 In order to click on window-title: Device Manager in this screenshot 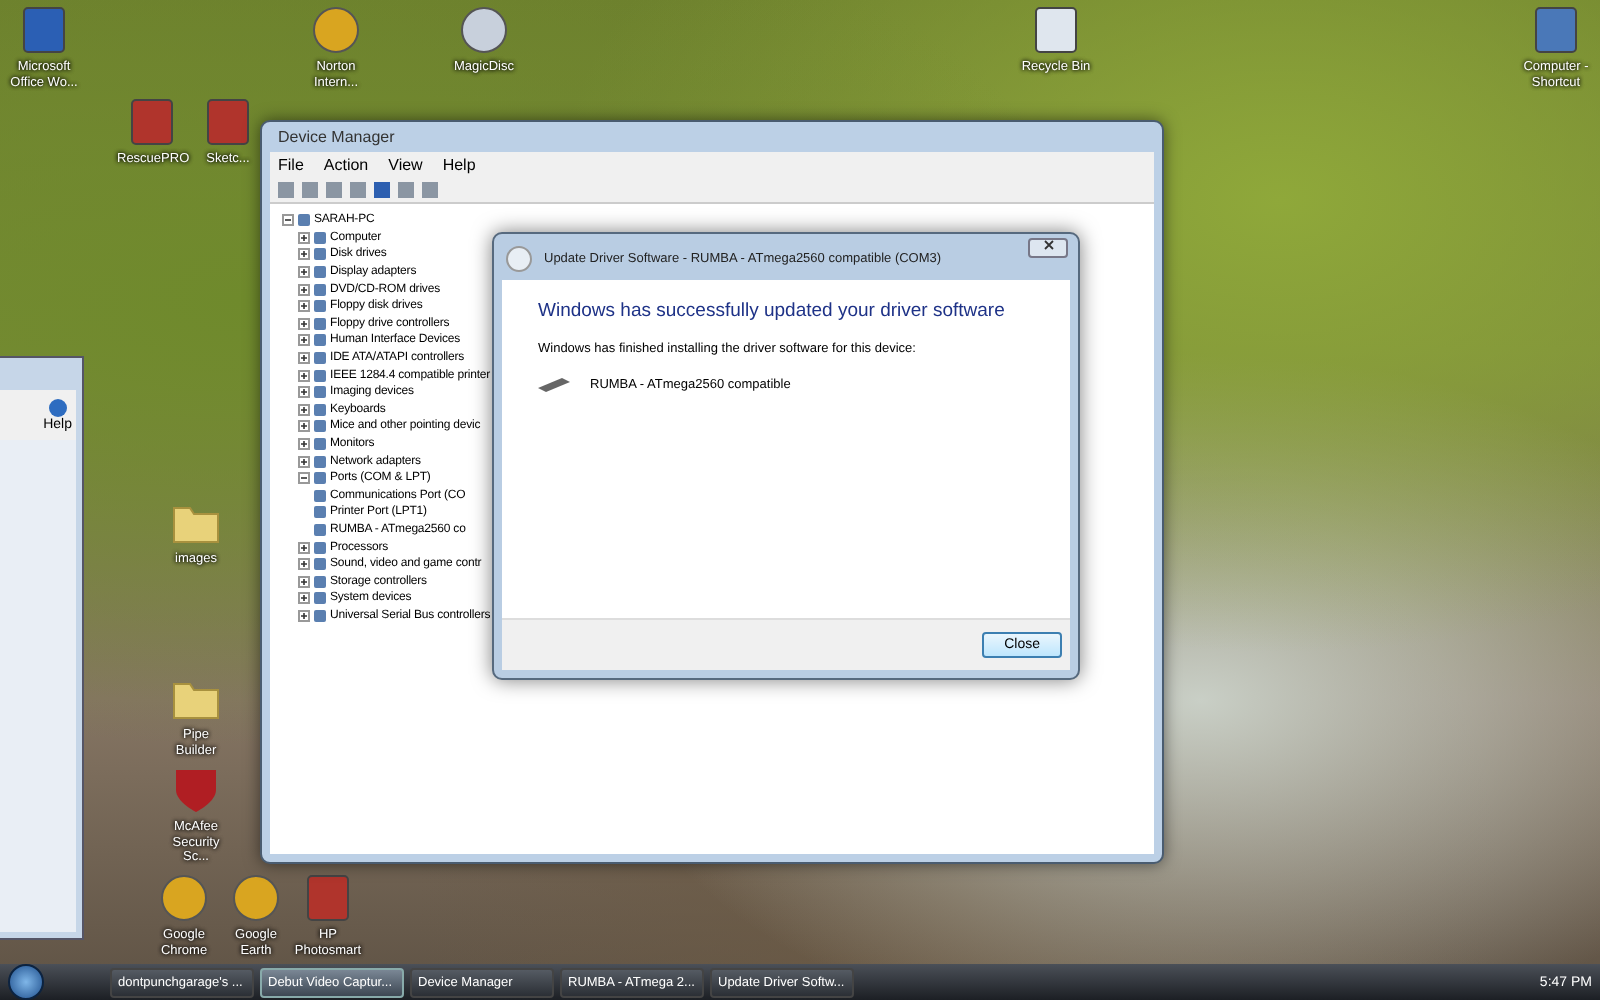, I will do `click(336, 138)`.